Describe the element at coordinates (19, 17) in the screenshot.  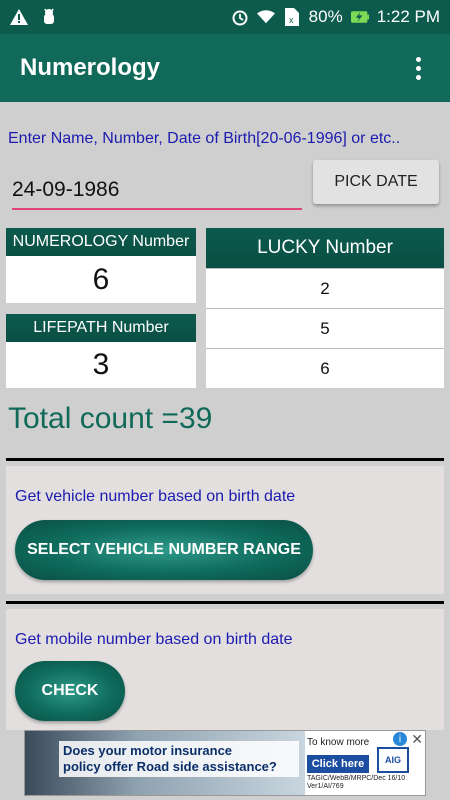
I see `warning-icon` at that location.